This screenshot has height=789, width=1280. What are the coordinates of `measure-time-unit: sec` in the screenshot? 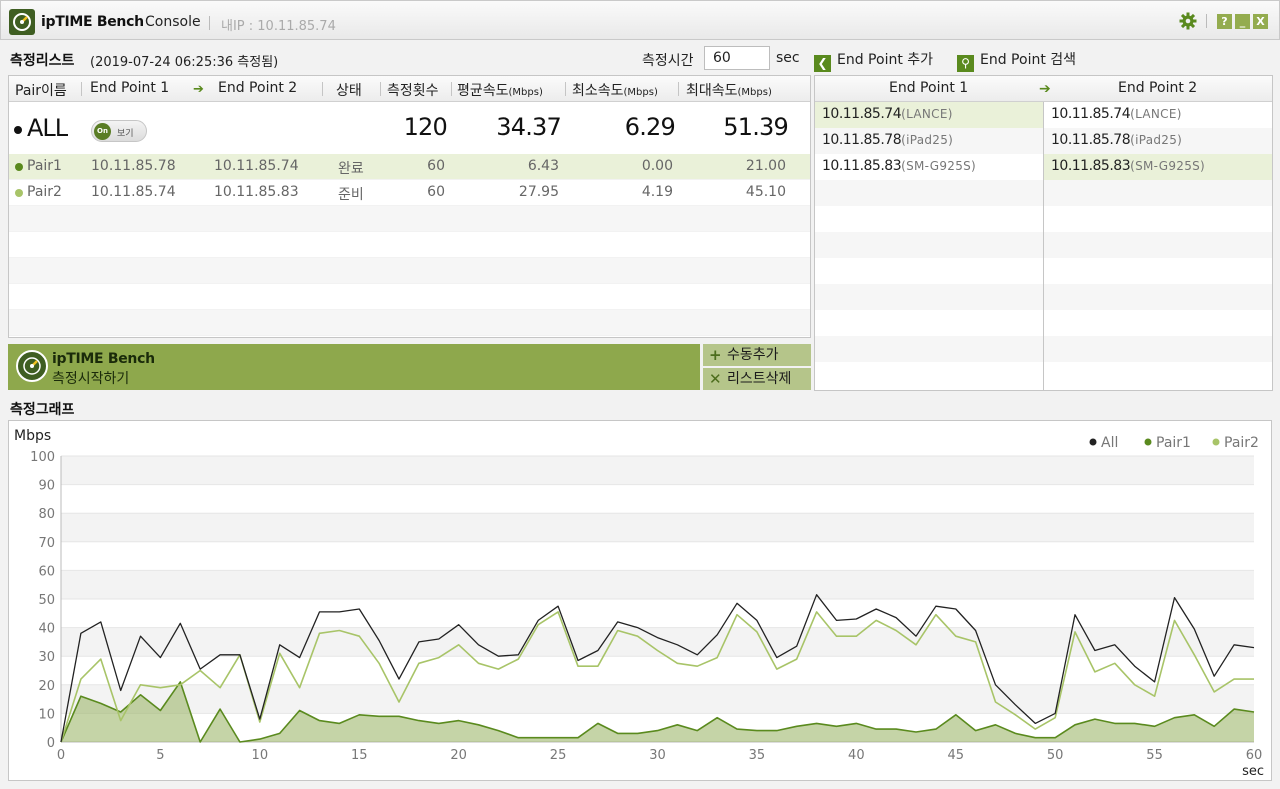 It's located at (788, 58).